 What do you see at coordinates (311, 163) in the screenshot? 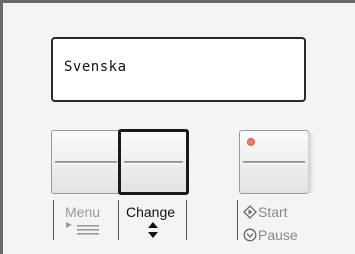
I see `key-shadow` at bounding box center [311, 163].